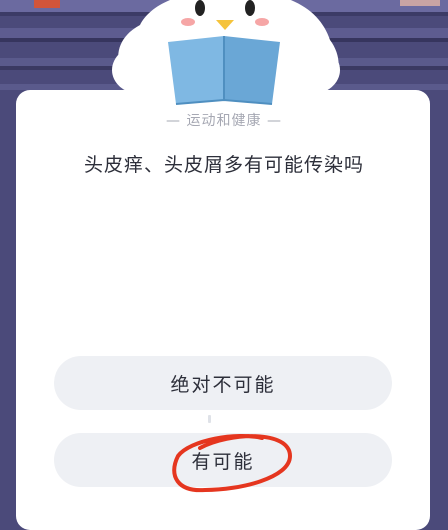 The image size is (448, 530). What do you see at coordinates (209, 419) in the screenshot?
I see `divider-mark` at bounding box center [209, 419].